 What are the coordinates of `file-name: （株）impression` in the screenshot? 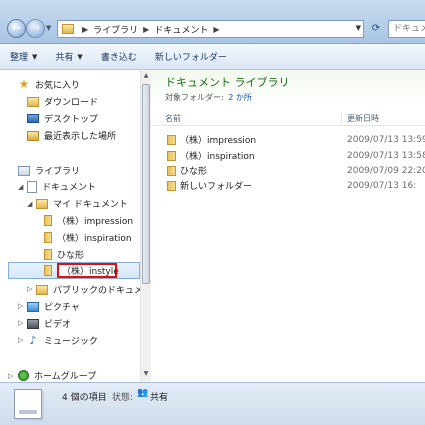 It's located at (218, 141).